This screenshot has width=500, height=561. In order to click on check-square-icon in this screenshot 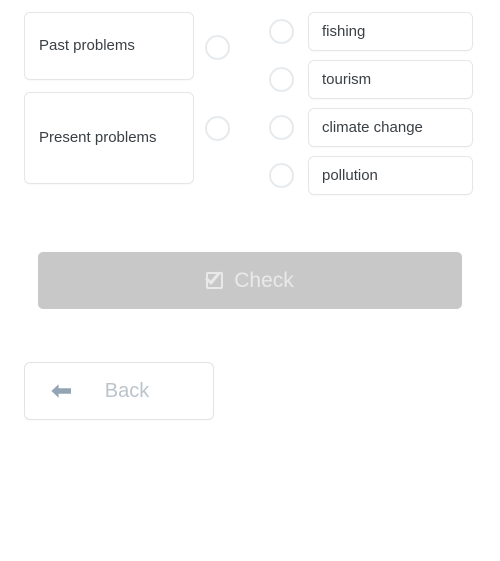, I will do `click(215, 279)`.